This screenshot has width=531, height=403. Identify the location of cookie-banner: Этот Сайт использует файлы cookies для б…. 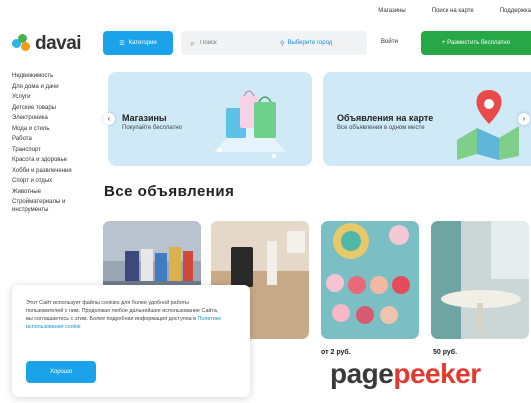
(131, 341).